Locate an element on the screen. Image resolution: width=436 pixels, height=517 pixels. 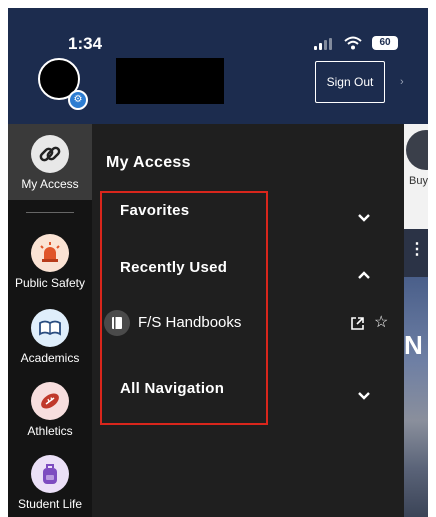
sidebar-item-athletics: Athletics is located at coordinates (50, 410).